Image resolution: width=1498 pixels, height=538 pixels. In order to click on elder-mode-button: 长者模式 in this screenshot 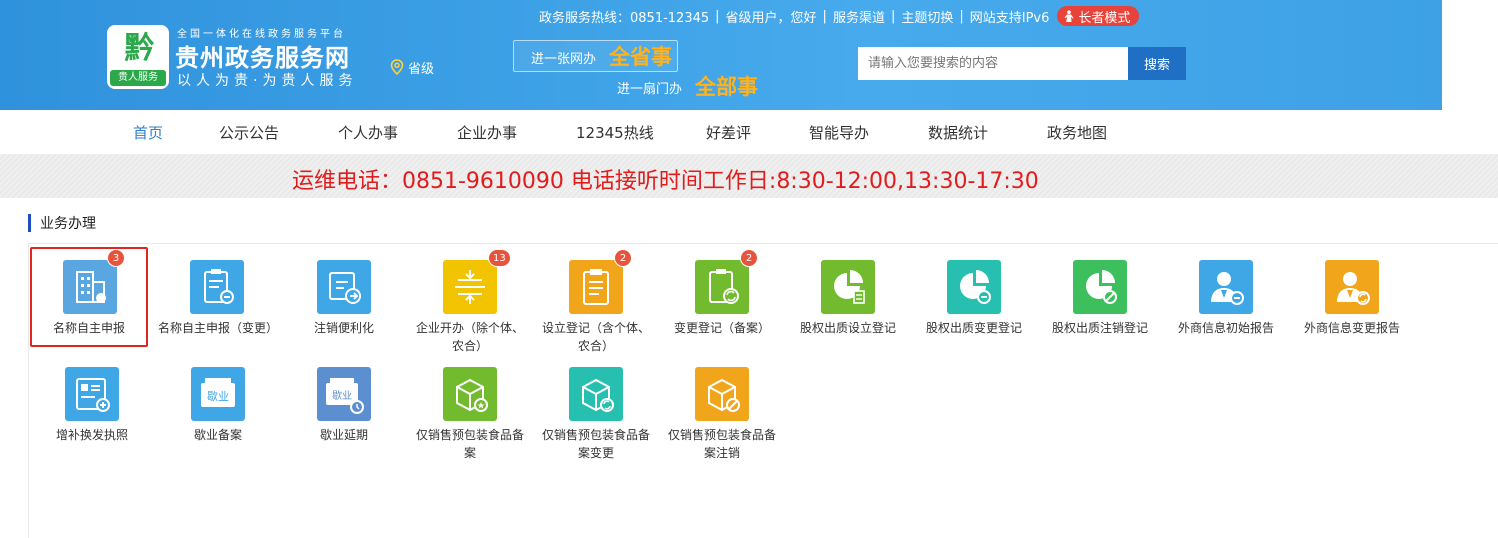, I will do `click(1098, 16)`.